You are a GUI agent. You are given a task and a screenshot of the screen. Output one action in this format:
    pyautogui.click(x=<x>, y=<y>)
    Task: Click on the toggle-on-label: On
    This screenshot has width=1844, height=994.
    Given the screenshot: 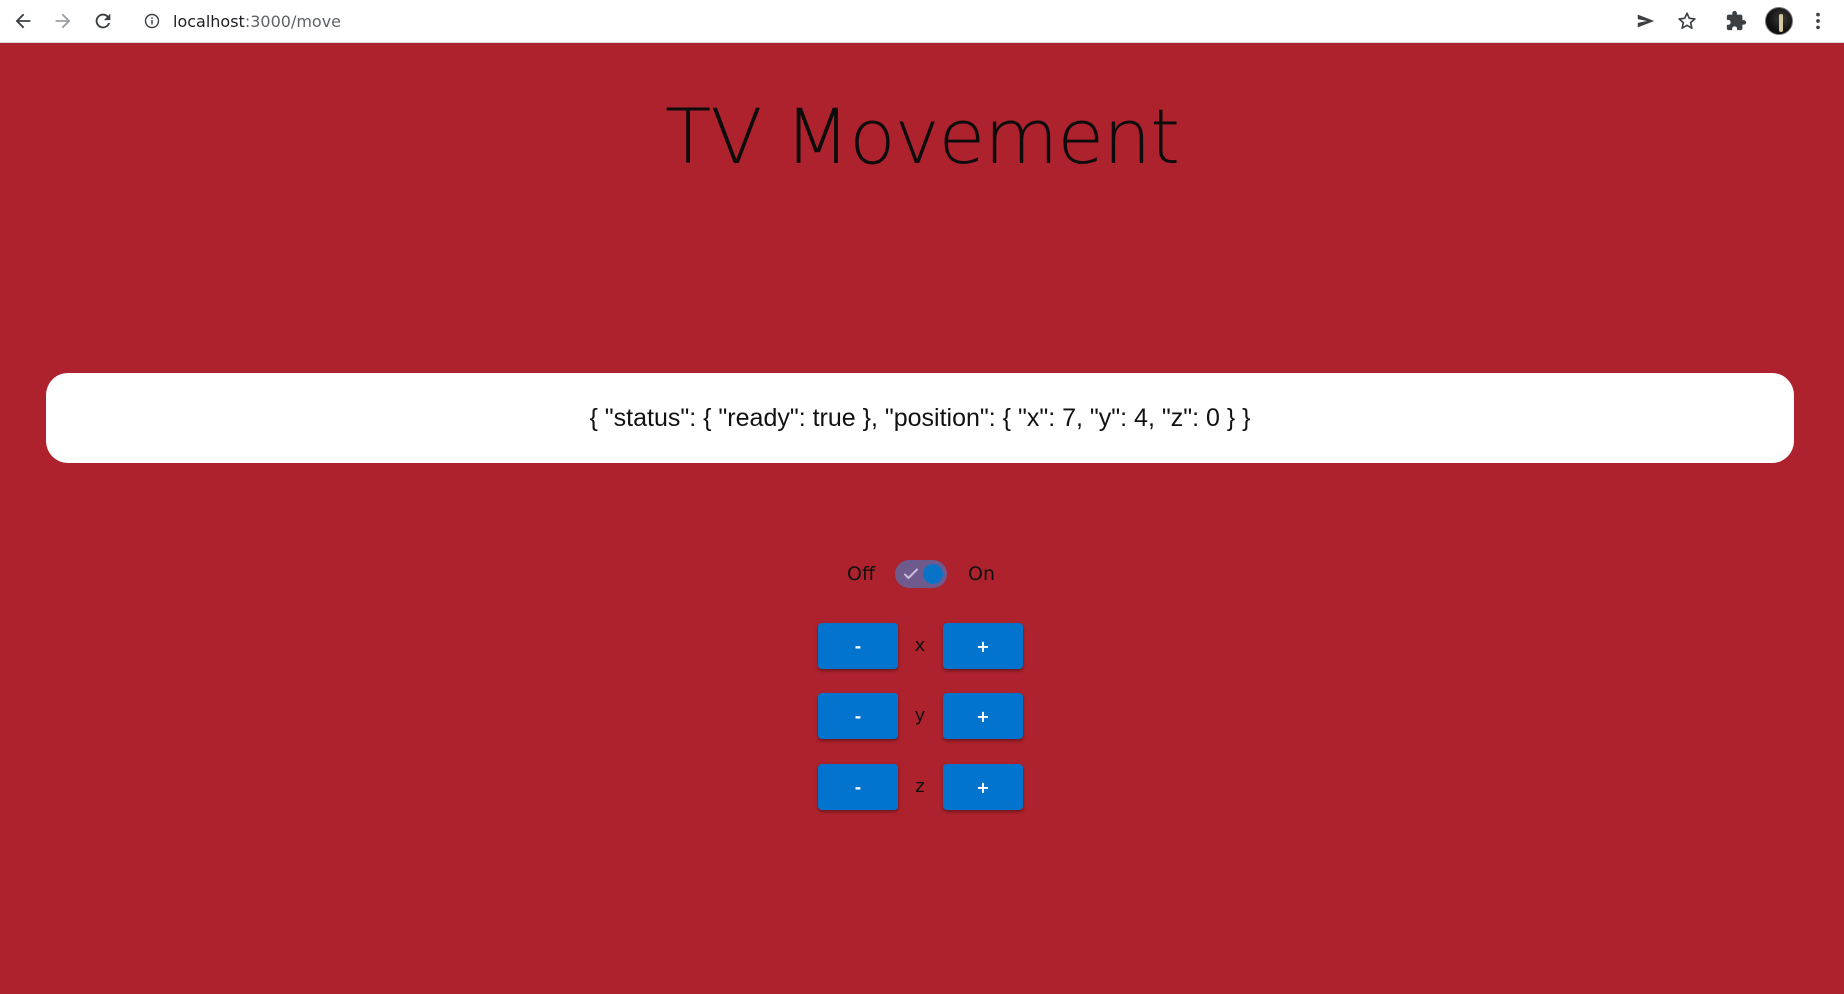 What is the action you would take?
    pyautogui.click(x=981, y=574)
    